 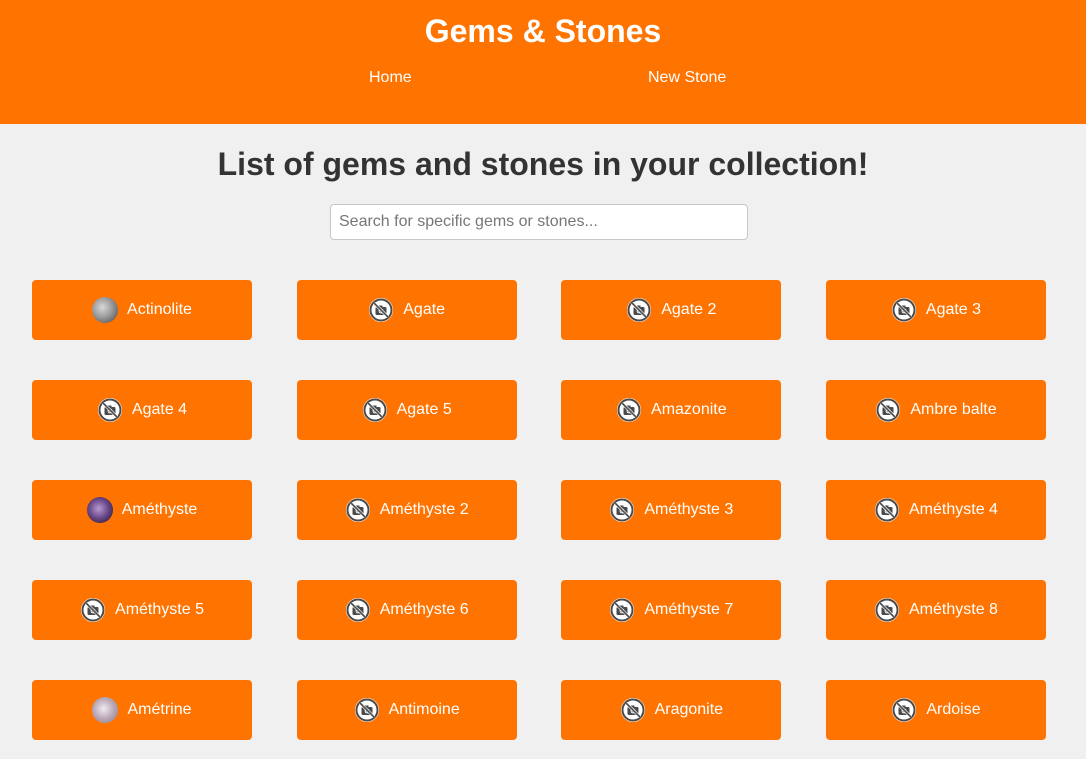 I want to click on search-input, so click(x=539, y=222).